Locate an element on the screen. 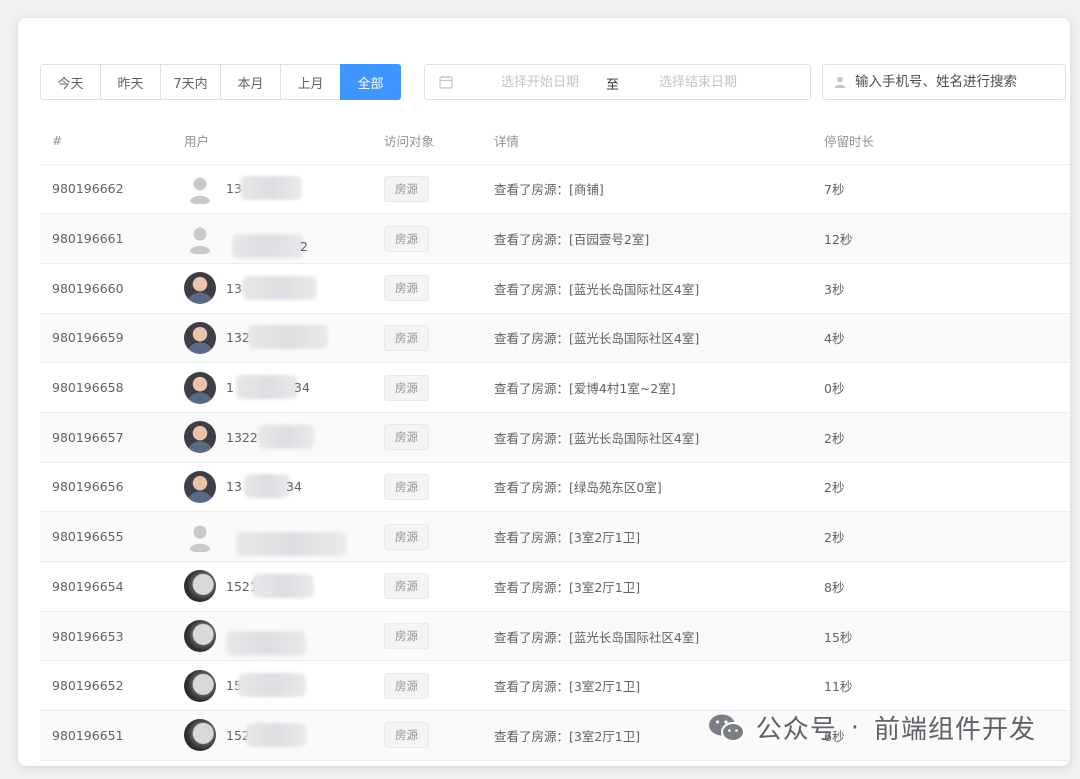 The height and width of the screenshot is (779, 1080). table-row: 980196655 房源 查看了房源：[3室2厅1卫] 2秒 is located at coordinates (555, 536).